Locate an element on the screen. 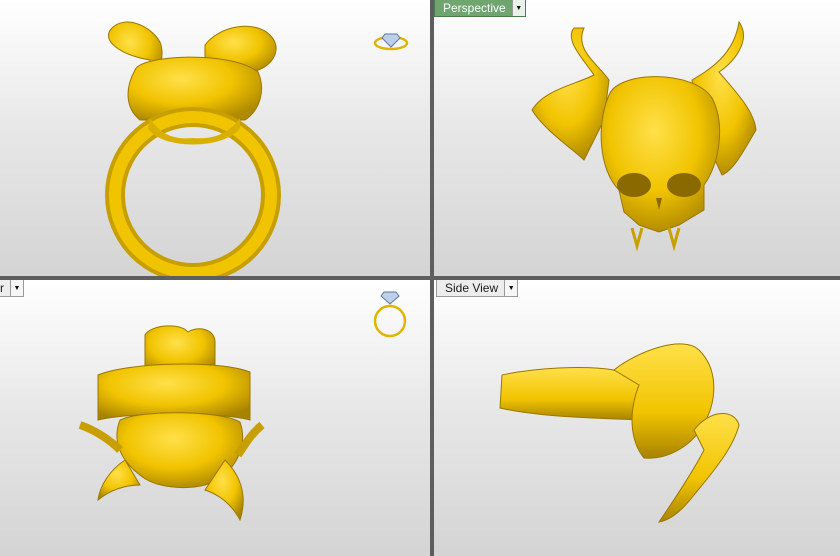  ring-diamond-top-icon is located at coordinates (390, 315).